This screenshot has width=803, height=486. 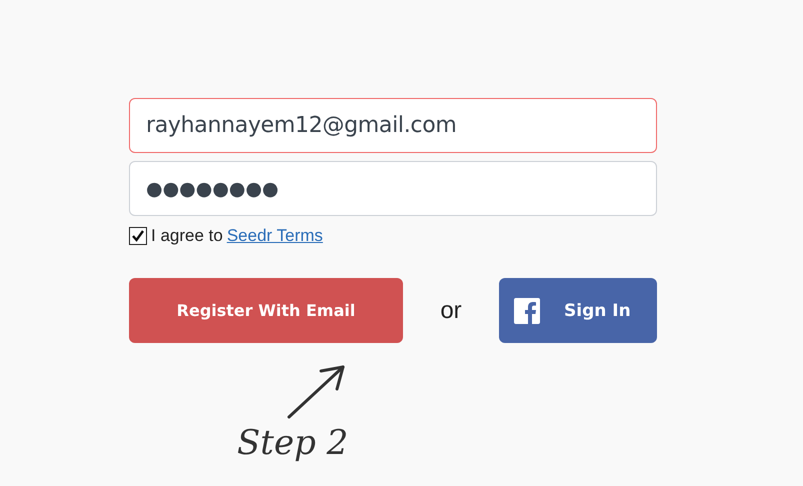 I want to click on facebook-sign-in-button: Sign In, so click(x=578, y=310).